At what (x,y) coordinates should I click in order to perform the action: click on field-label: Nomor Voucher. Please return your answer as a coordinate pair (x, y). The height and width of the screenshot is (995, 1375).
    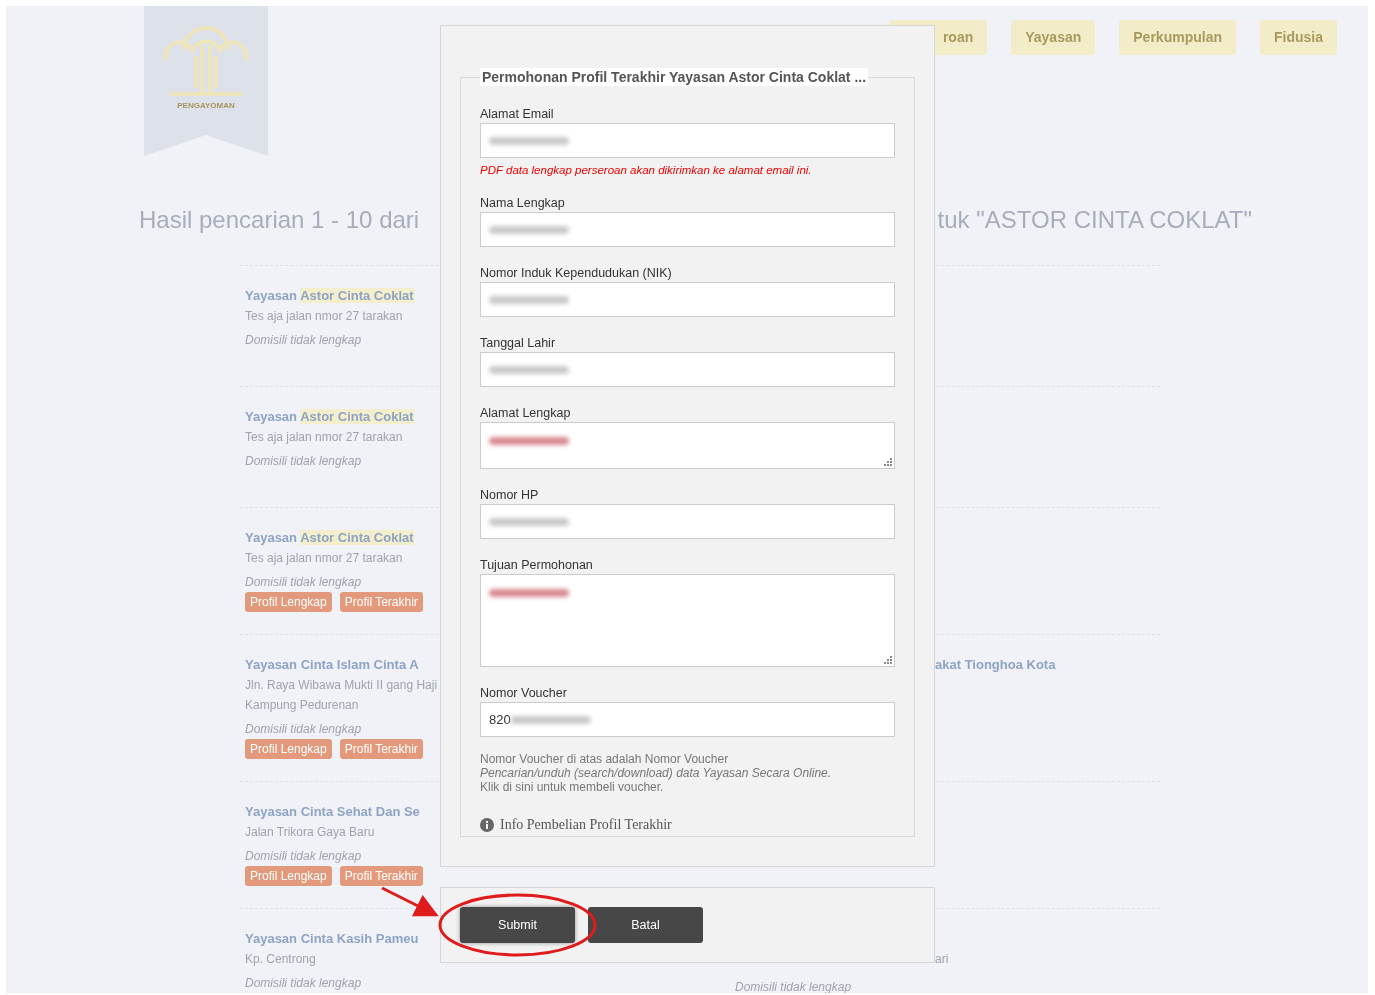
    Looking at the image, I should click on (524, 693).